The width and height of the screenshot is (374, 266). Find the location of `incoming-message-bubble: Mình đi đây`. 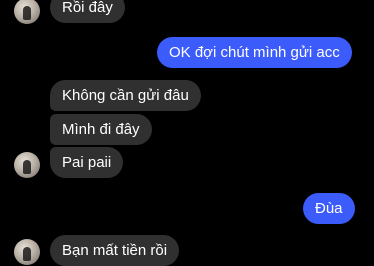

incoming-message-bubble: Mình đi đây is located at coordinates (101, 129).